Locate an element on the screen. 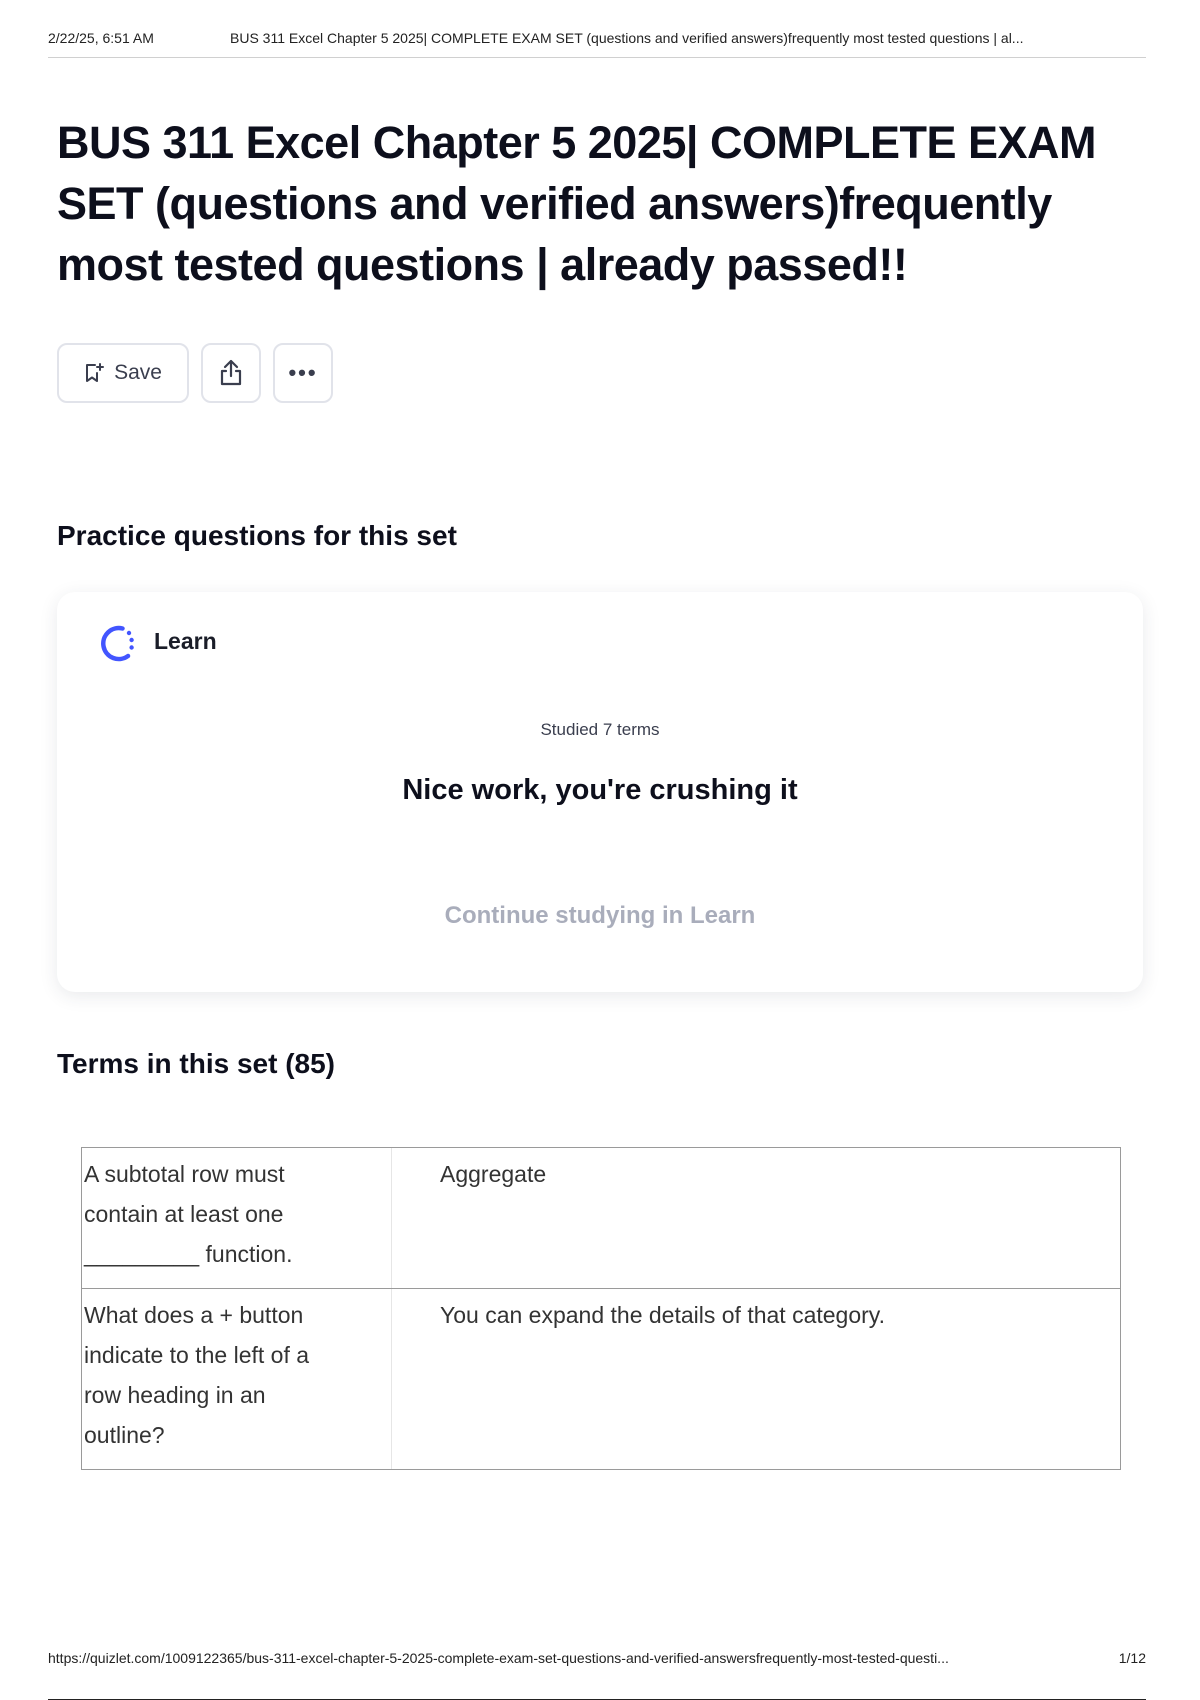 This screenshot has height=1700, width=1200. more-options-button: ••• is located at coordinates (303, 373).